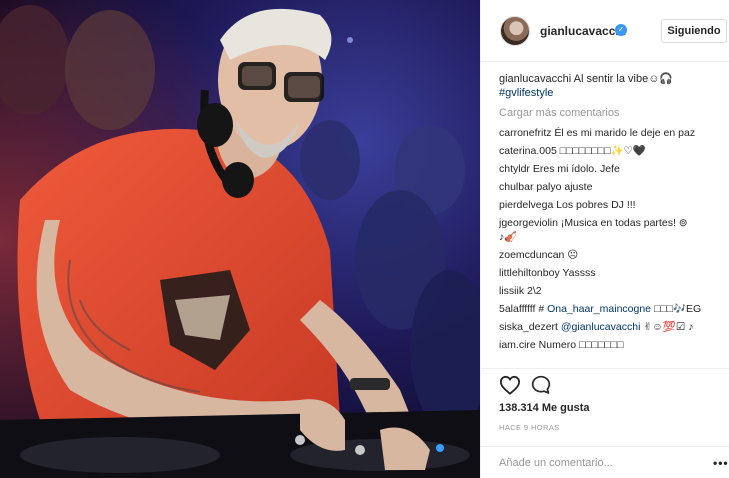  What do you see at coordinates (583, 31) in the screenshot?
I see `author-username: gianlucavacchi` at bounding box center [583, 31].